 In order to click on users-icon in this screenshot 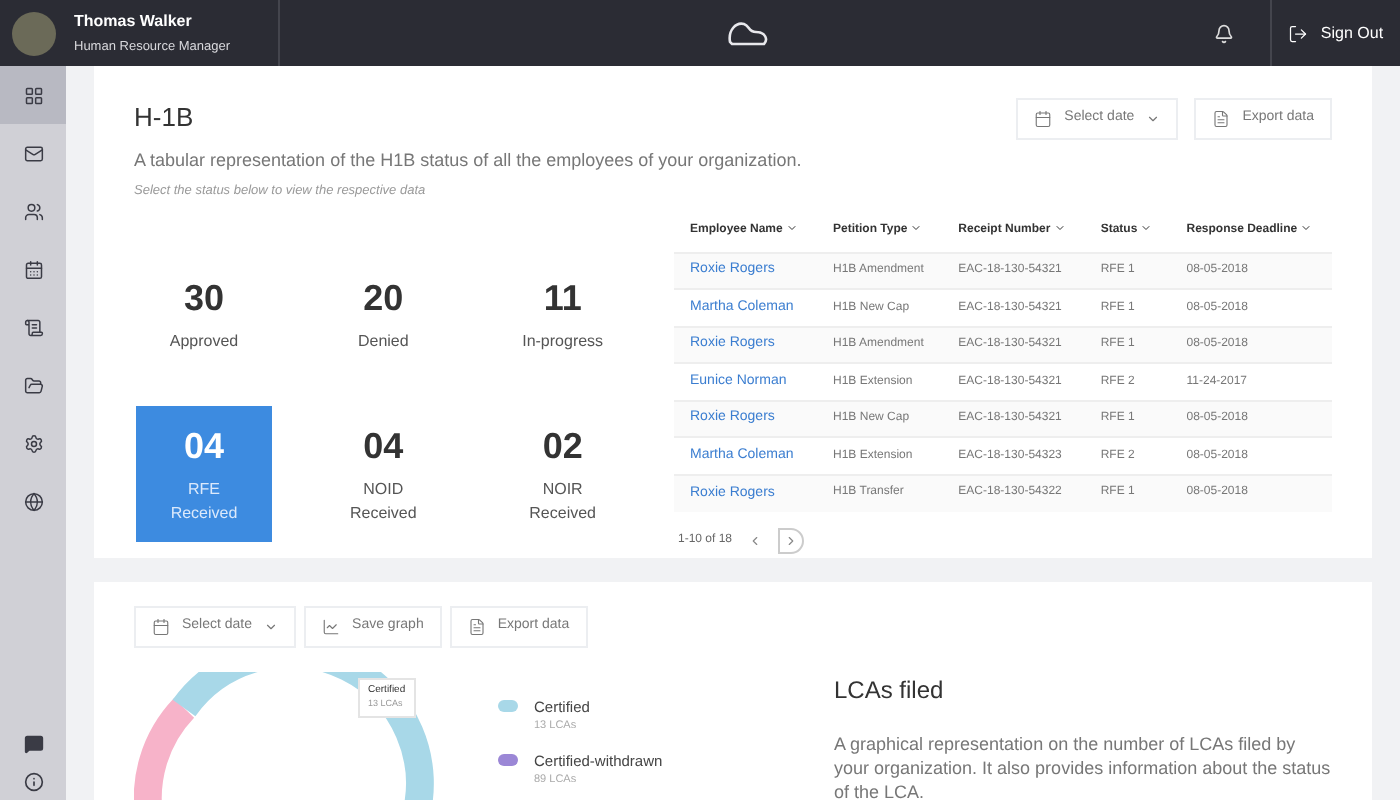, I will do `click(33, 211)`.